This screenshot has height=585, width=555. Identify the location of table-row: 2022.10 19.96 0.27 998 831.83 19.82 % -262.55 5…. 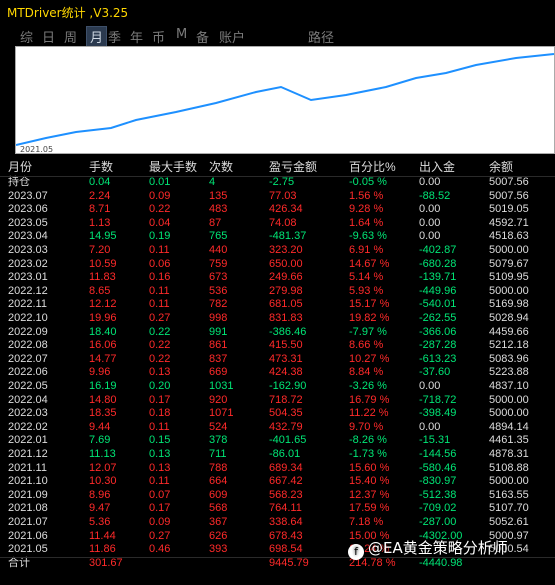
(277, 319).